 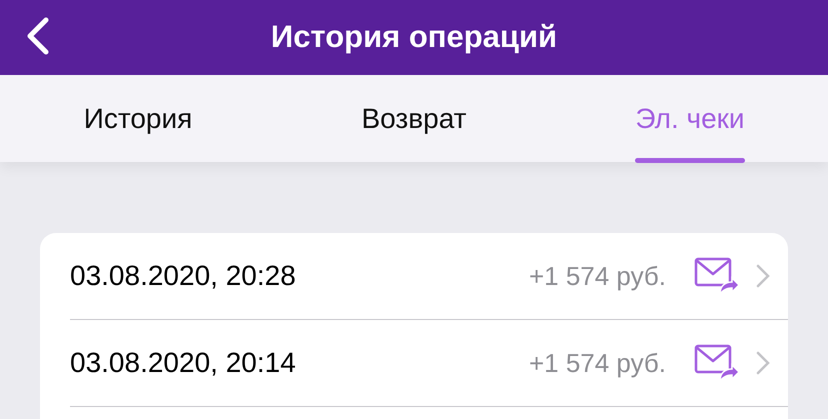 What do you see at coordinates (414, 118) in the screenshot?
I see `tab: Возврат` at bounding box center [414, 118].